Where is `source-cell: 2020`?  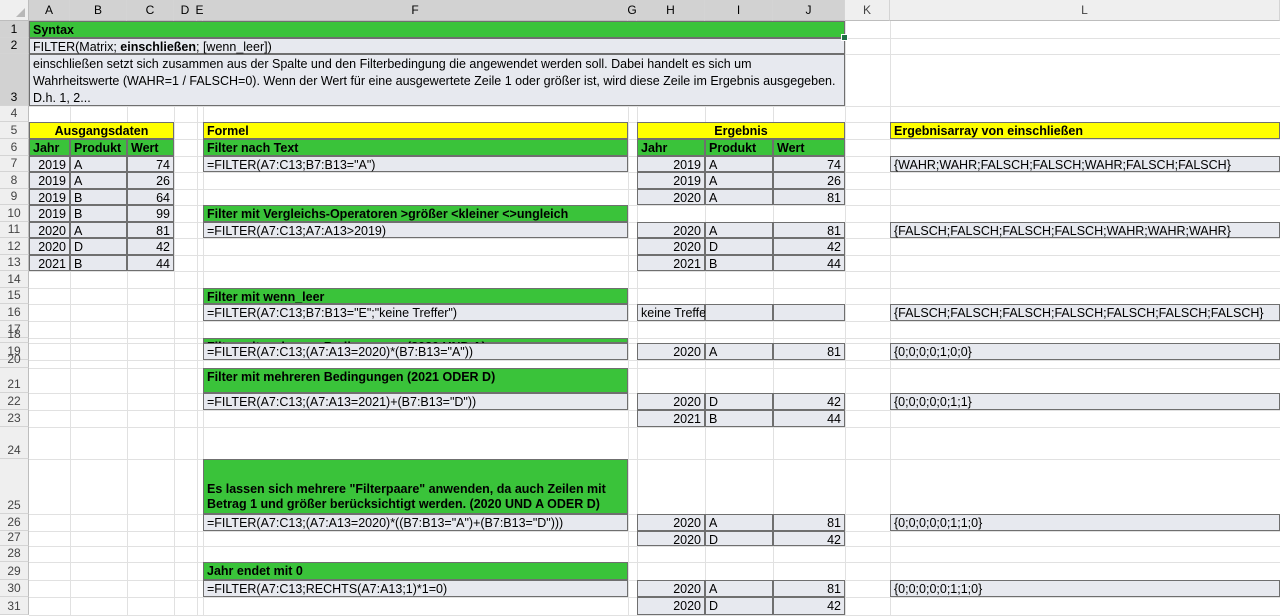 source-cell: 2020 is located at coordinates (49, 230).